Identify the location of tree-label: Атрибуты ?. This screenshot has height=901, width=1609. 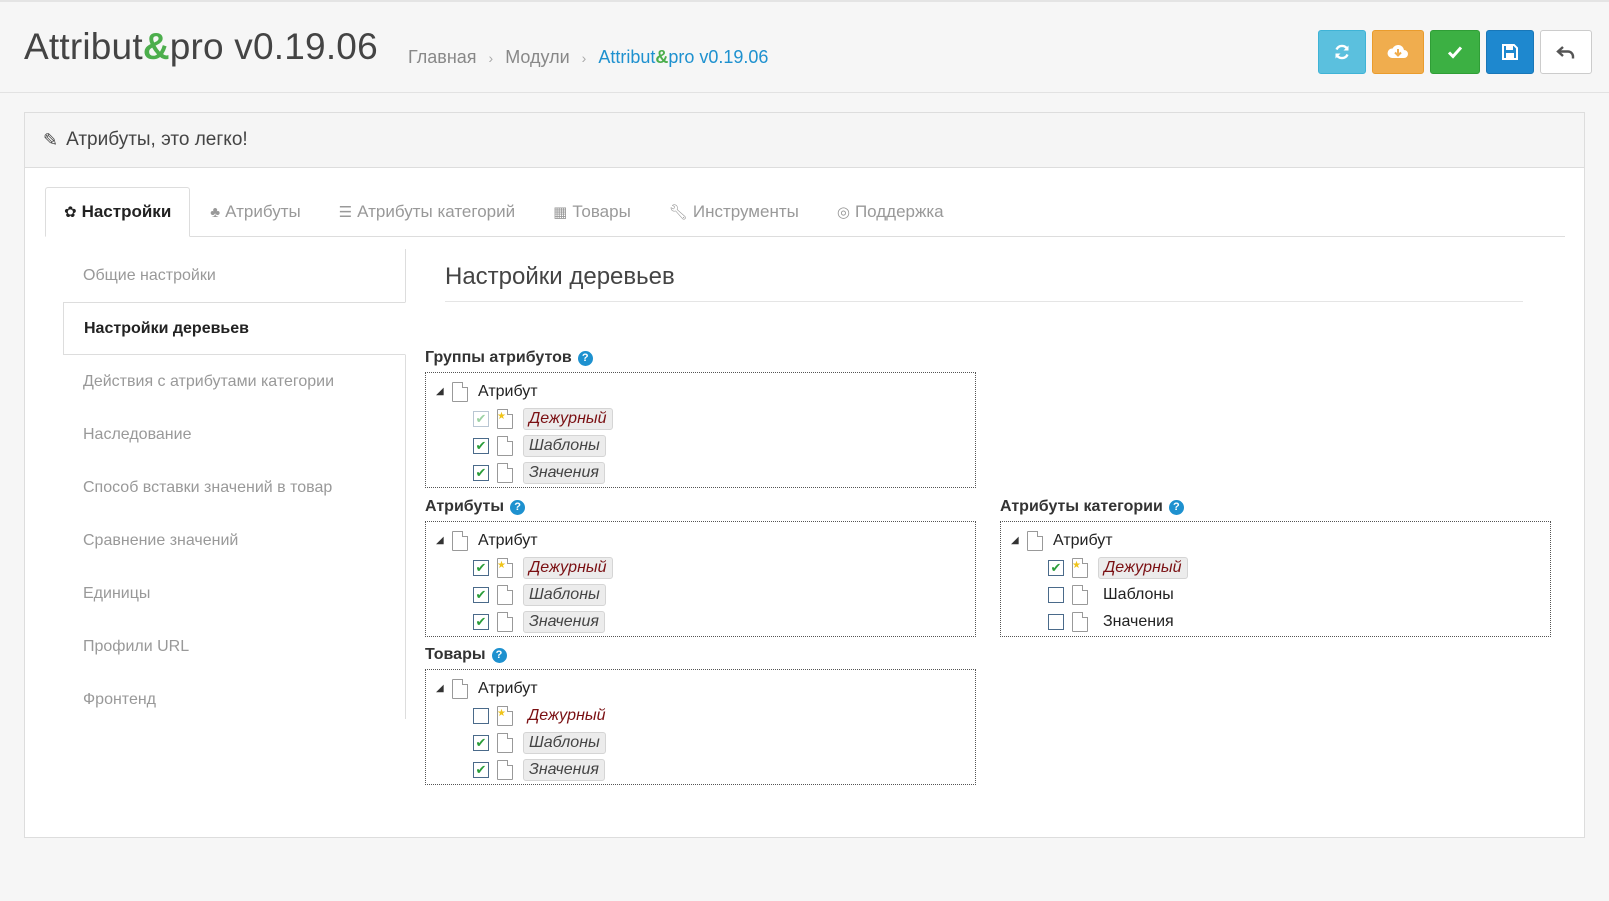
(700, 507).